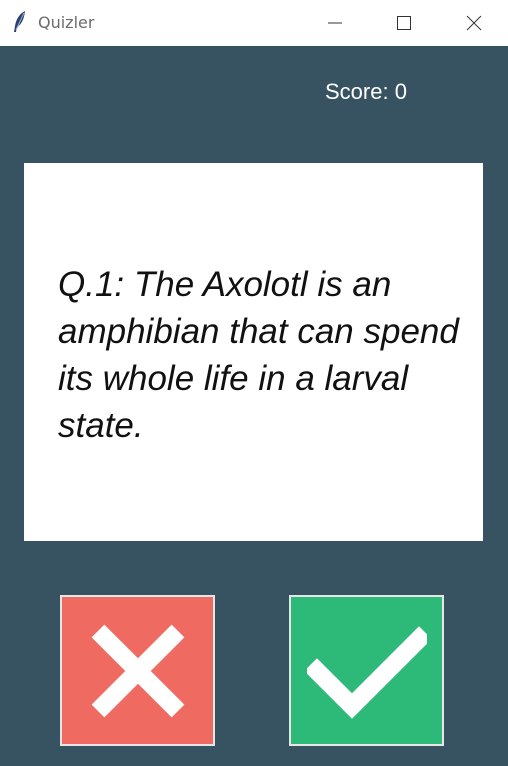 The height and width of the screenshot is (766, 508). I want to click on maximize-button, so click(404, 23).